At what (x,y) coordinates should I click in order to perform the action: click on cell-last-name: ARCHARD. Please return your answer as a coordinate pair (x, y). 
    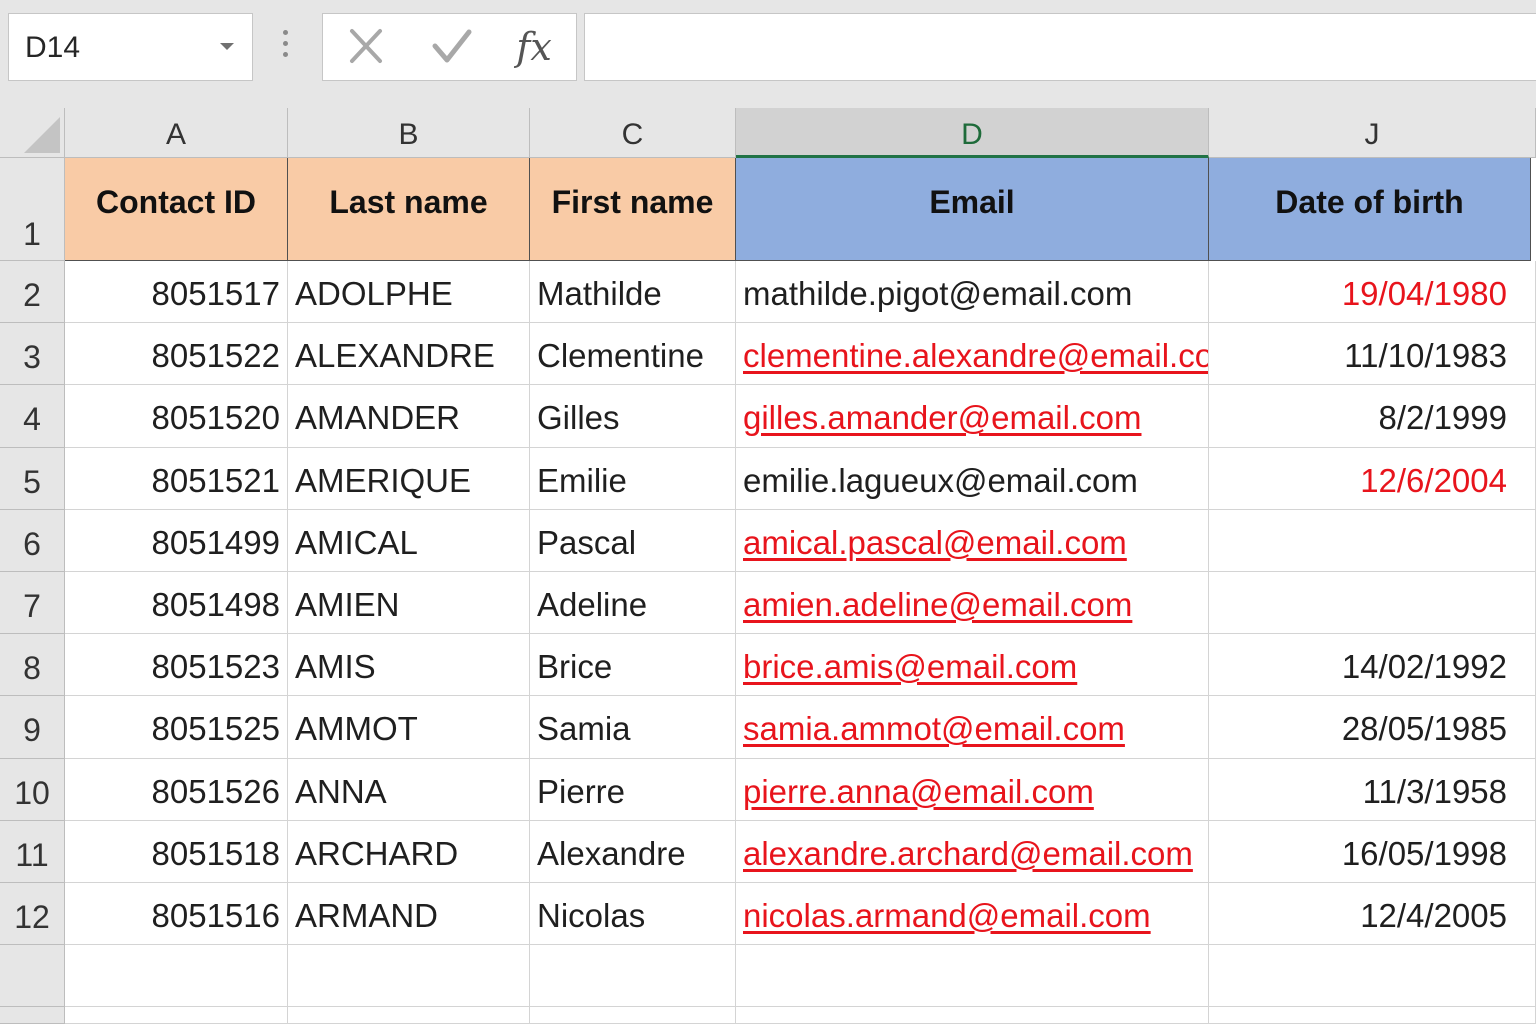
    Looking at the image, I should click on (409, 852).